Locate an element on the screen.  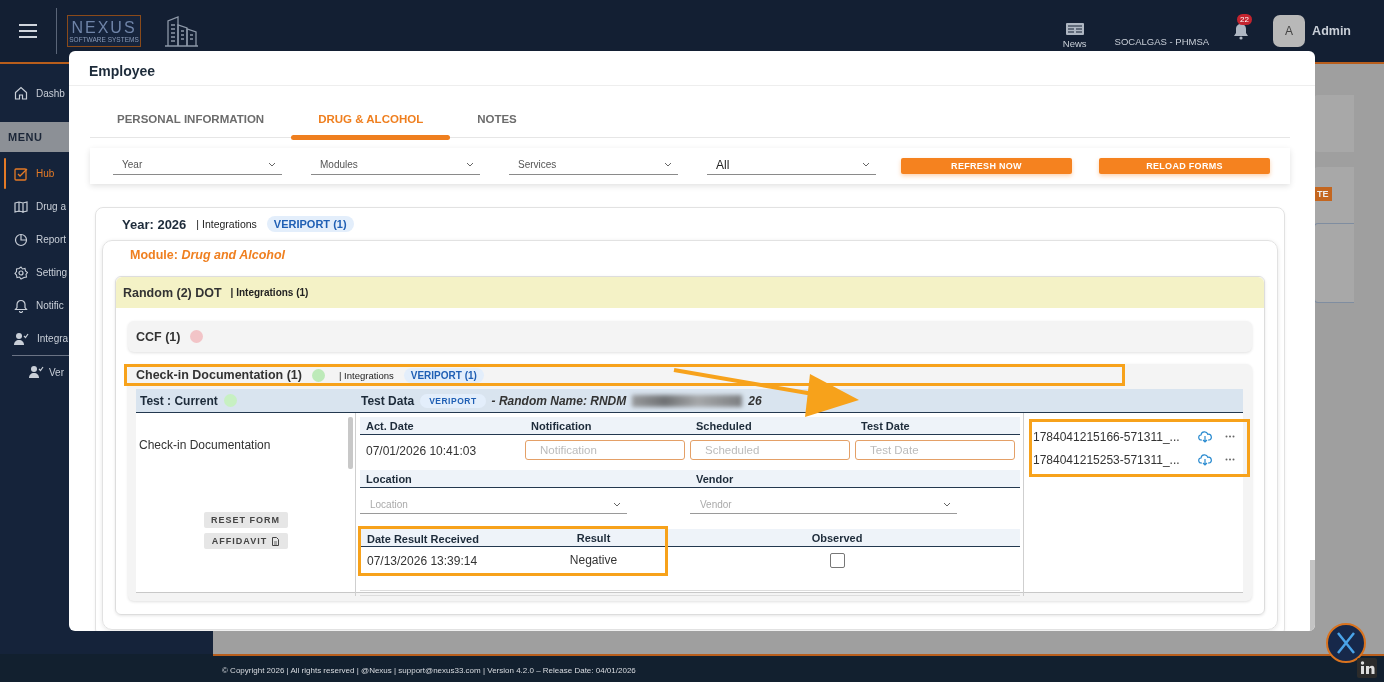
notification-count: 22 is located at coordinates (1244, 19).